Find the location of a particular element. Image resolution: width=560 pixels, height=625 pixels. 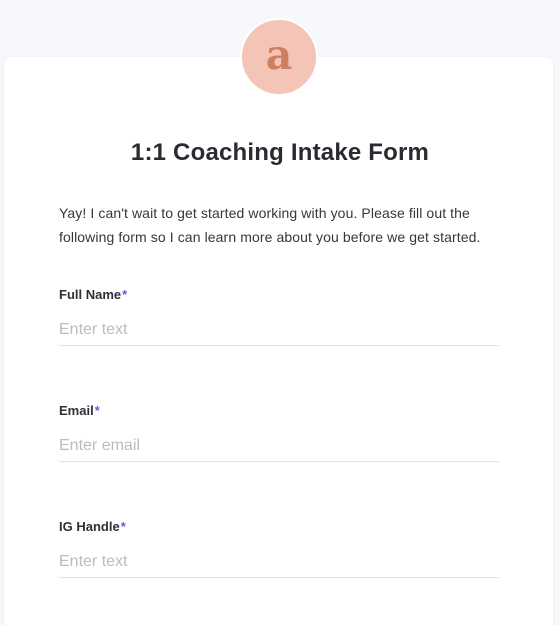

email-label: Email* is located at coordinates (279, 411).